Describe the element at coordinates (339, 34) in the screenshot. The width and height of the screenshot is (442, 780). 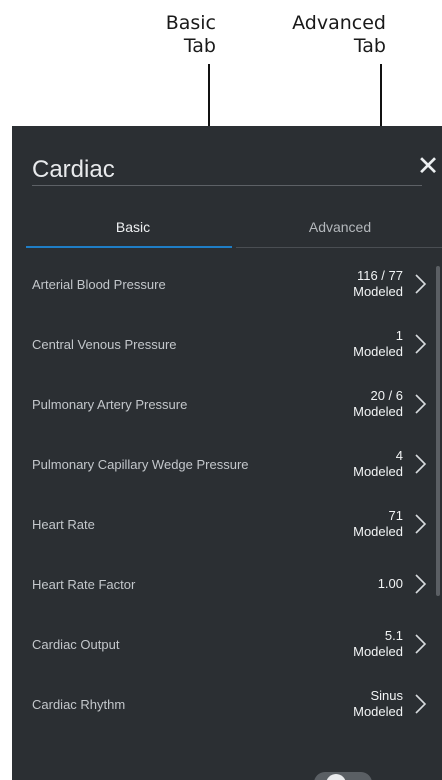
I see `advanced-tab-callout-text: Advanced Tab` at that location.